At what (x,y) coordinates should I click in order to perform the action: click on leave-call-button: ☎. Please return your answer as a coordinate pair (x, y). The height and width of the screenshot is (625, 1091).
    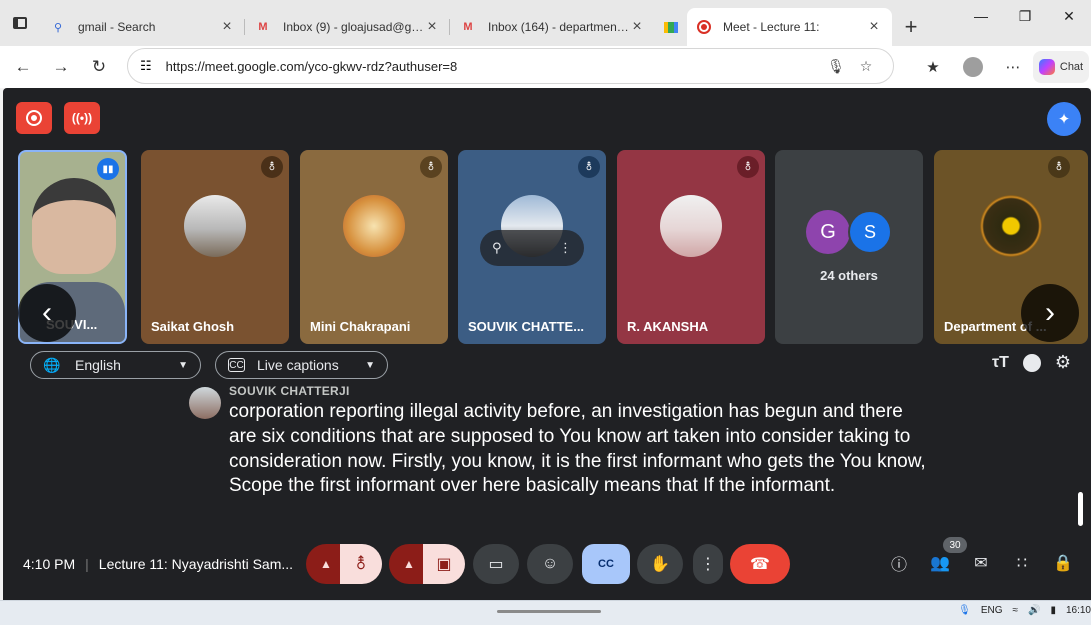
    Looking at the image, I should click on (760, 564).